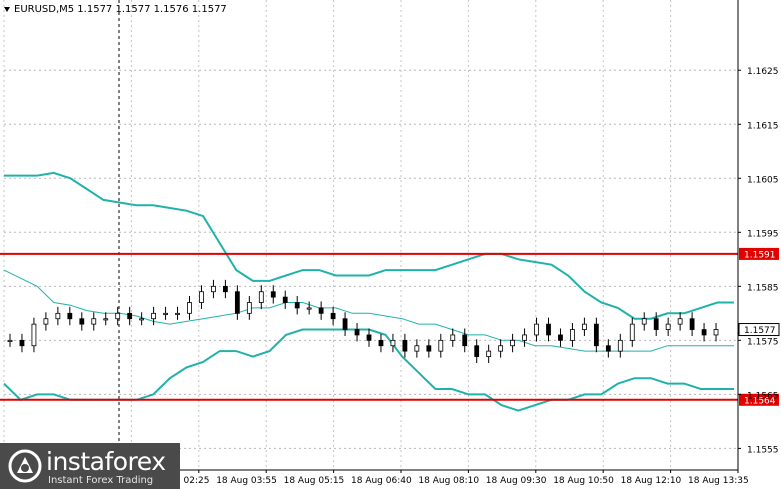 This screenshot has width=781, height=489. Describe the element at coordinates (763, 396) in the screenshot. I see `y-tick-label: 1.1565` at that location.